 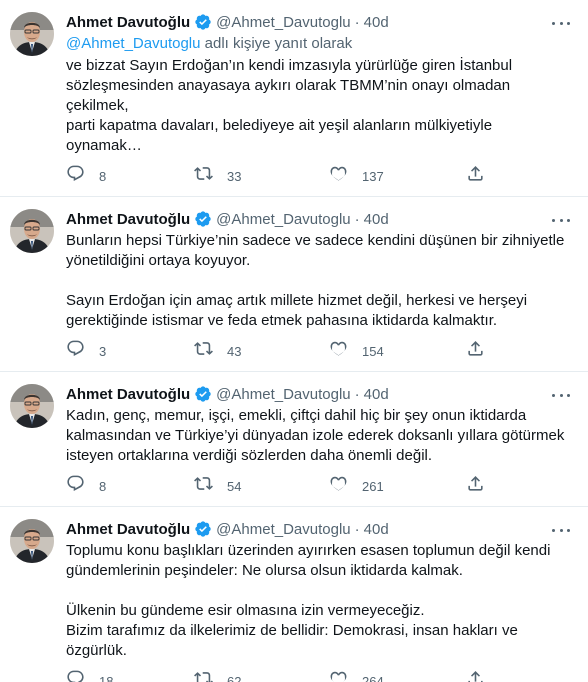 What do you see at coordinates (133, 43) in the screenshot?
I see `mention-link: @Ahmet_Davutoglu` at bounding box center [133, 43].